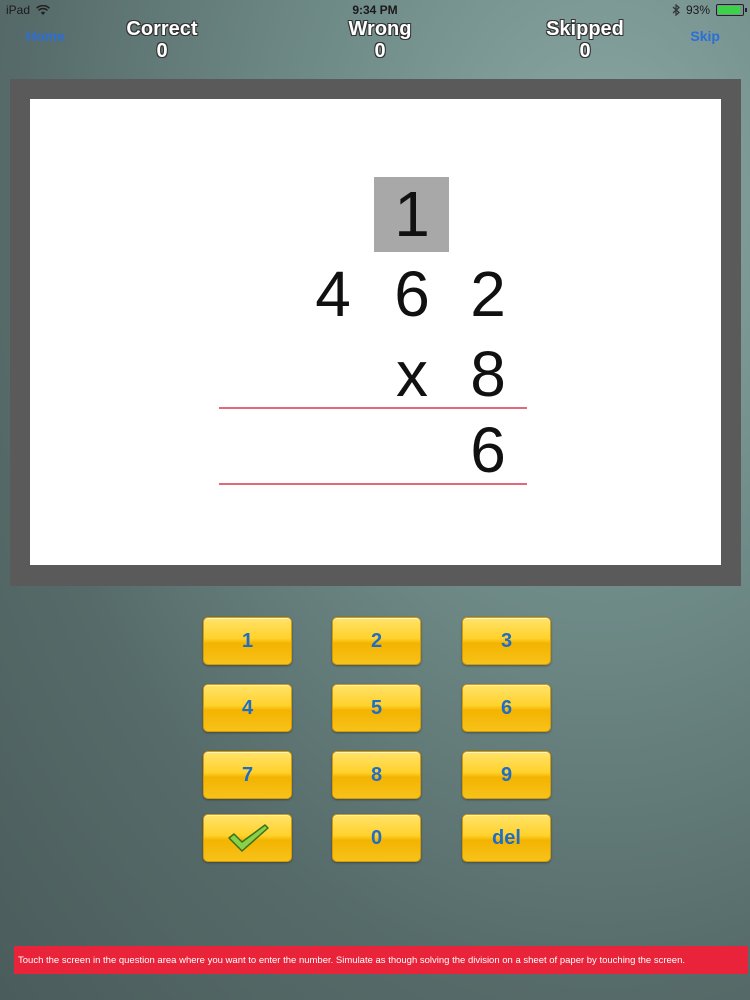  I want to click on status-bar: iPad 9:34 PM 93%, so click(375, 10).